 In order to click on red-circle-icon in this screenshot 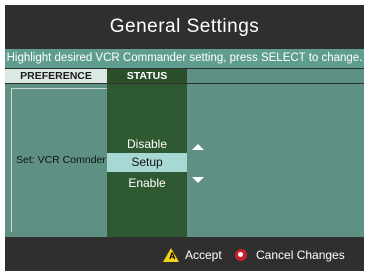, I will do `click(241, 255)`.